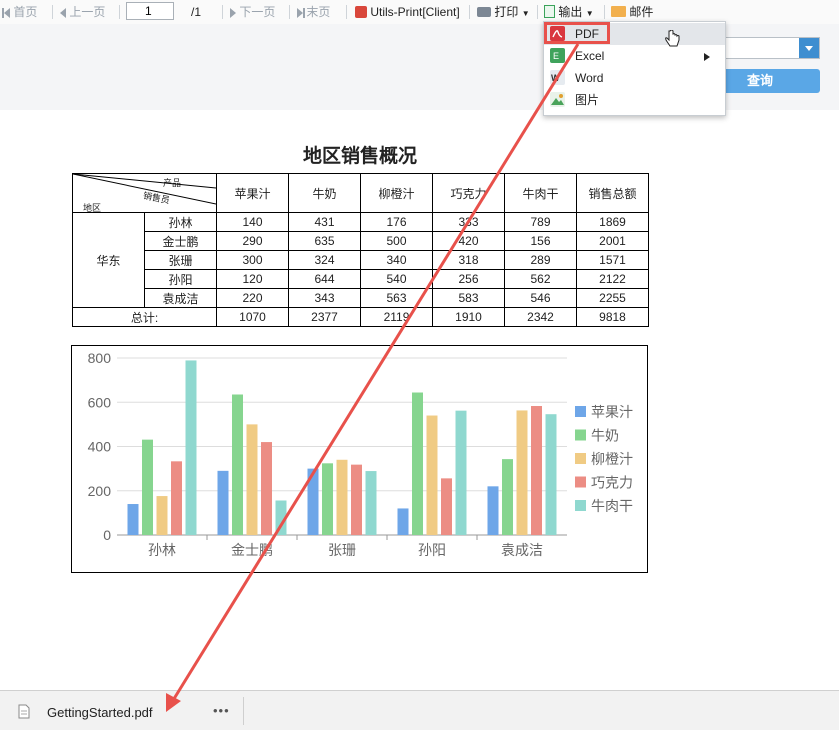 The height and width of the screenshot is (730, 839). What do you see at coordinates (324, 298) in the screenshot?
I see `value-cell: 343` at bounding box center [324, 298].